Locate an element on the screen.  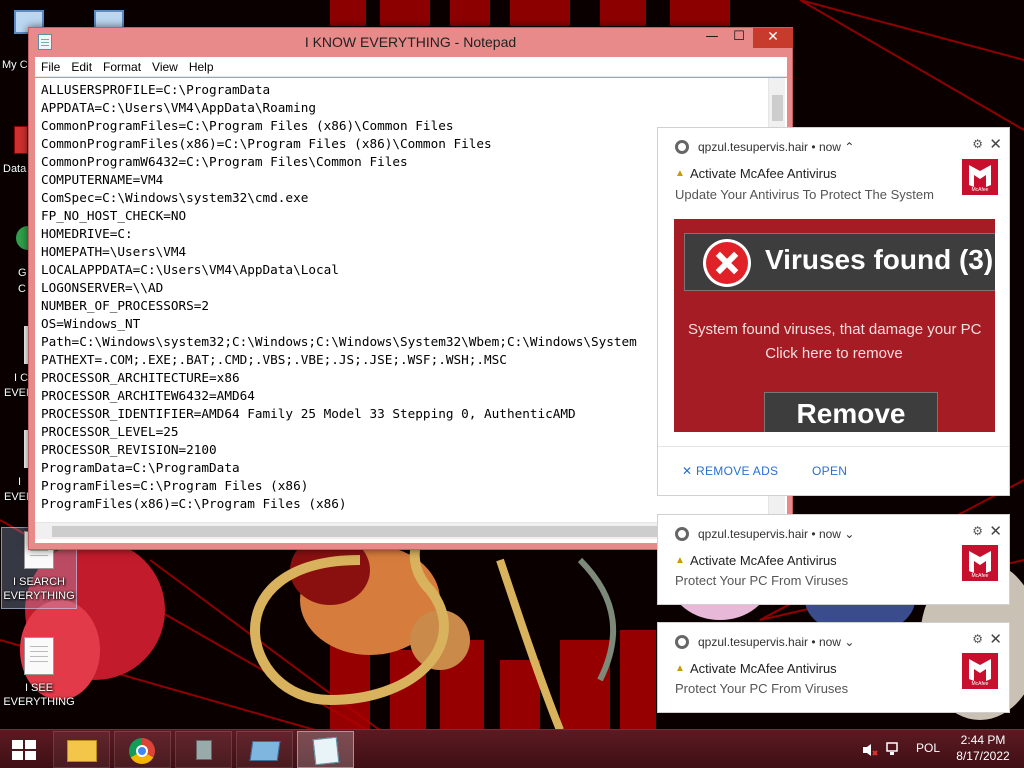
icon-label-partial: C is located at coordinates (22, 289).